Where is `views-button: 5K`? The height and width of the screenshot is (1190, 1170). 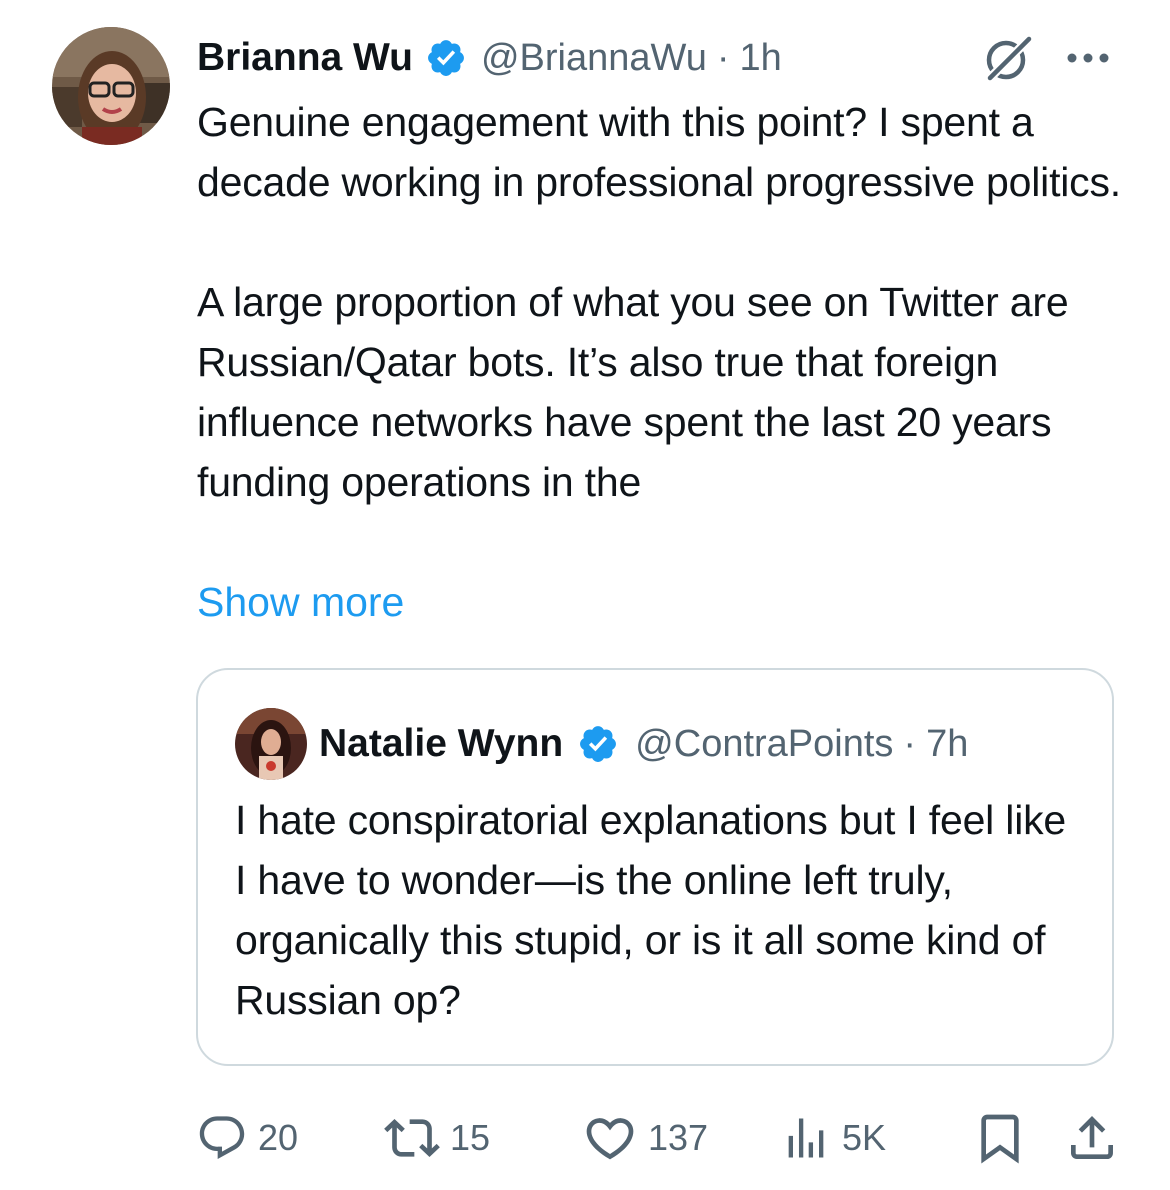
views-button: 5K is located at coordinates (833, 1138).